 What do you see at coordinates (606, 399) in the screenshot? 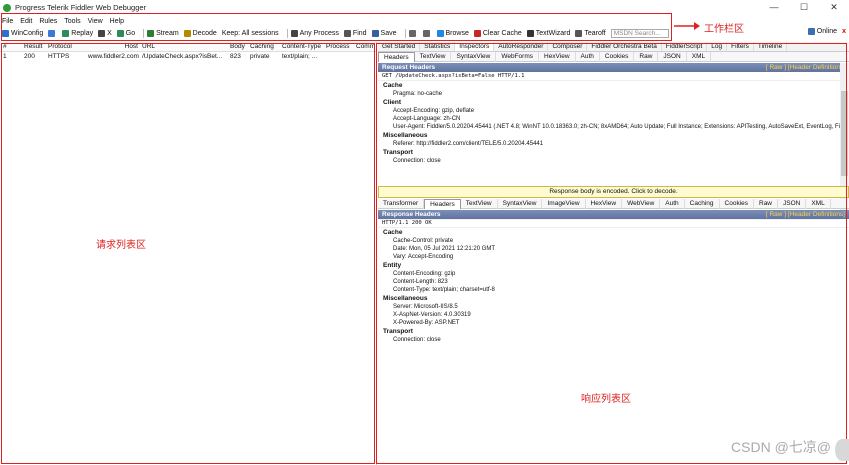
I see `response-zone-label: 响应列表区` at bounding box center [606, 399].